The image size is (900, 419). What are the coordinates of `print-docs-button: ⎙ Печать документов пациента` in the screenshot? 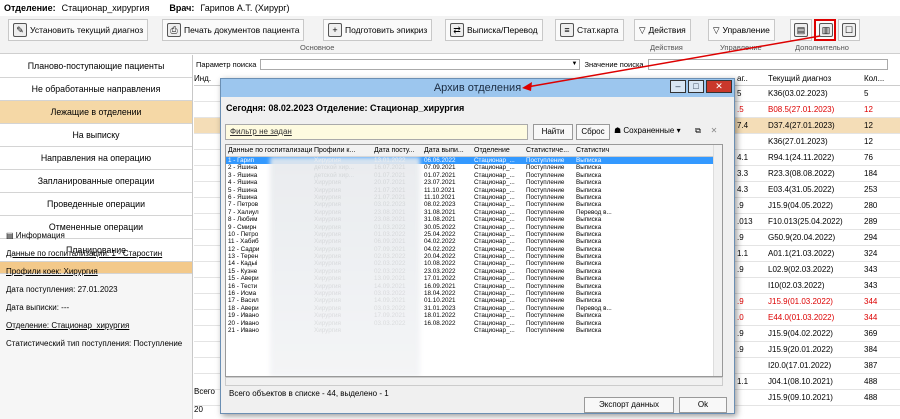 It's located at (233, 30).